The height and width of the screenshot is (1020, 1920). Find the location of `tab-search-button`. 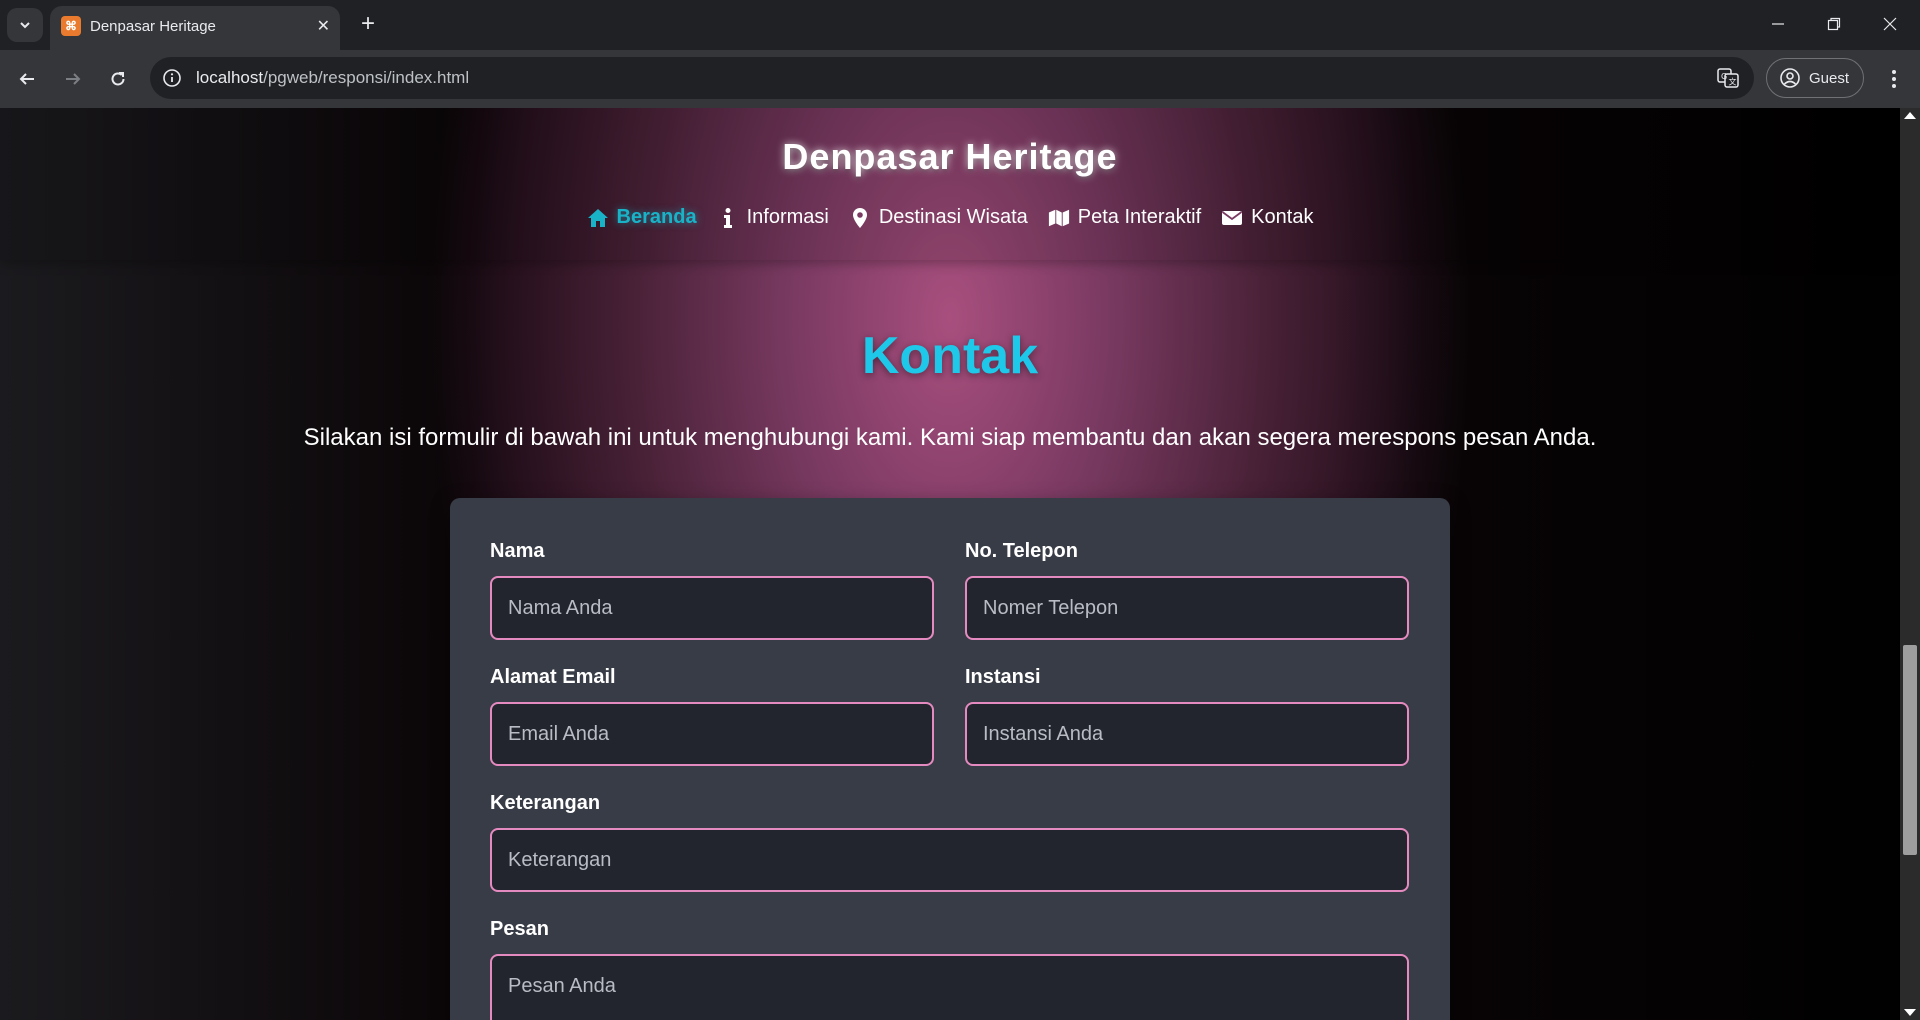

tab-search-button is located at coordinates (25, 25).